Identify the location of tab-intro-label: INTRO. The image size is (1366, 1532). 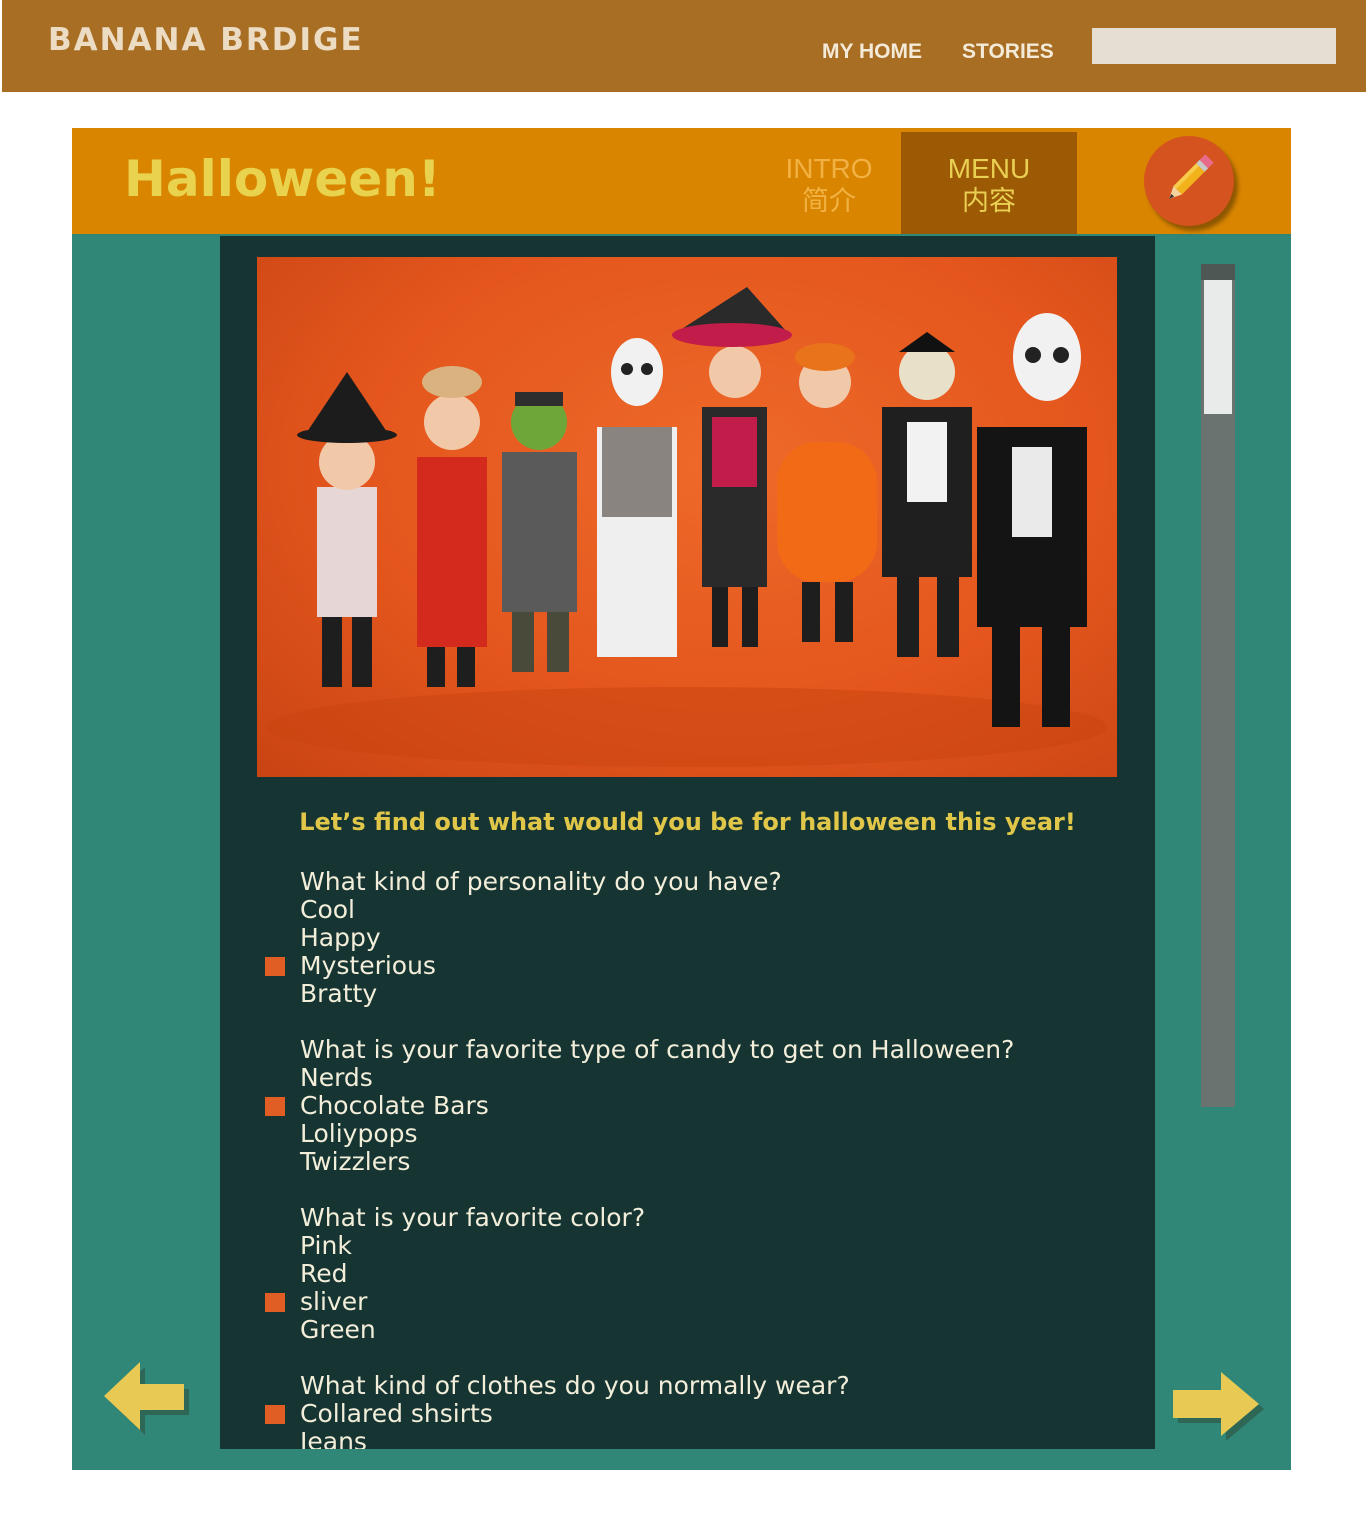
(829, 168).